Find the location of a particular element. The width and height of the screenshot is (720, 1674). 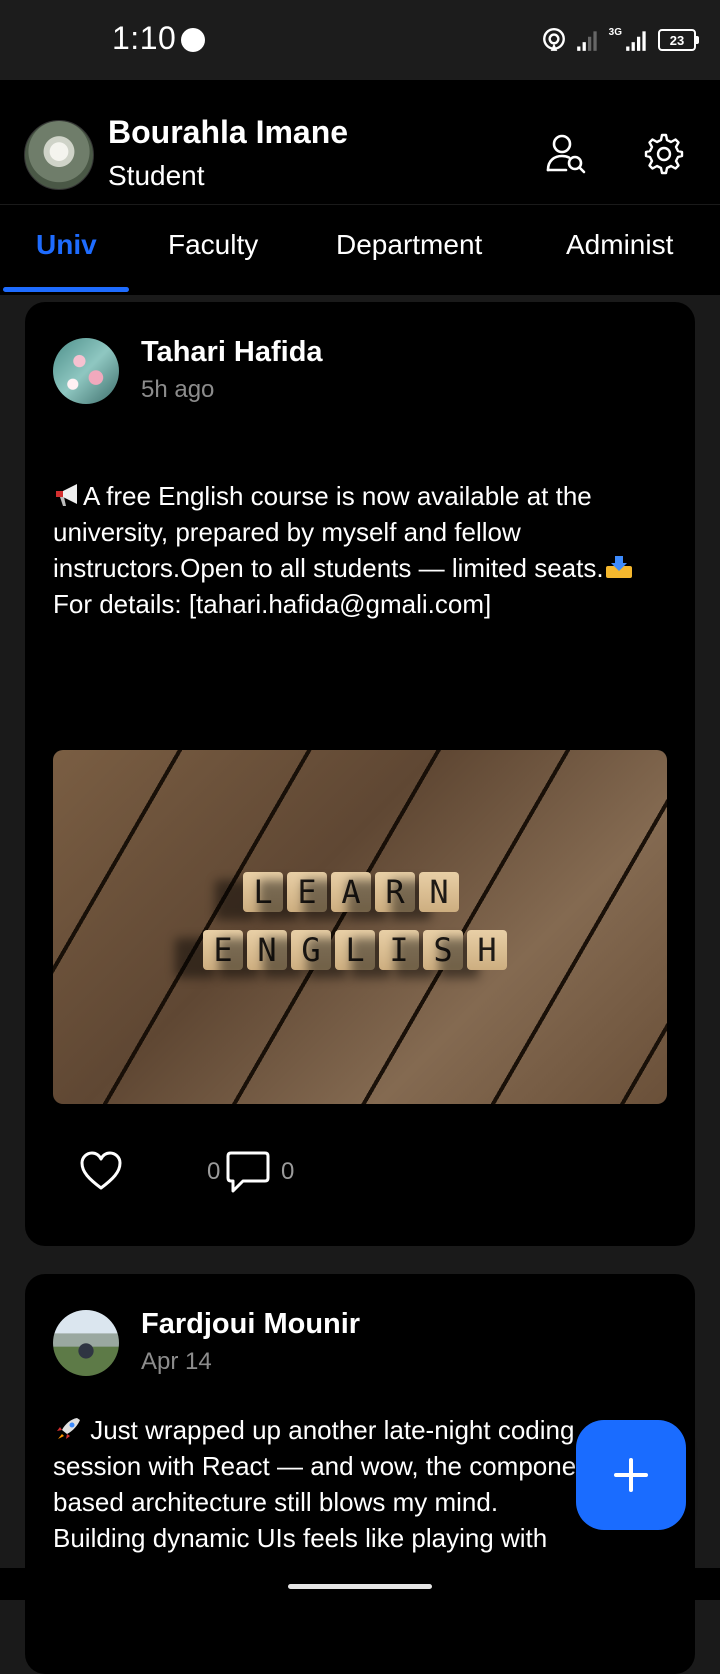

hotspot-icon is located at coordinates (553, 39).